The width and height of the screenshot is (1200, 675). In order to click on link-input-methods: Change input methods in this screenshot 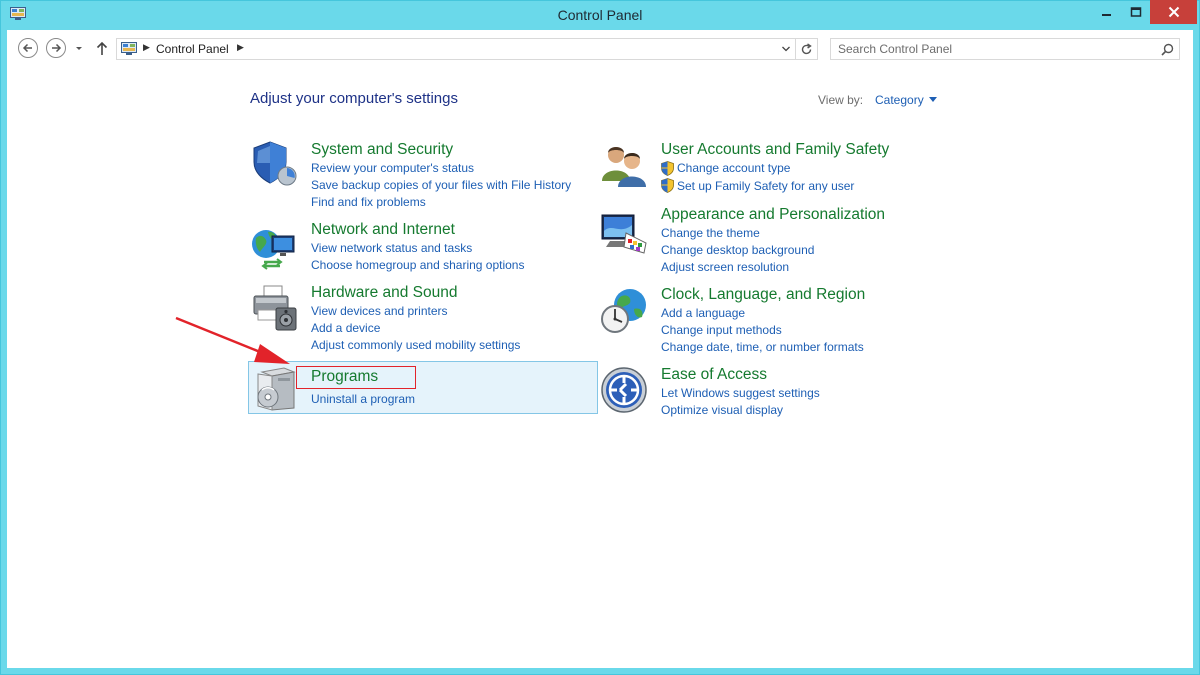, I will do `click(721, 330)`.